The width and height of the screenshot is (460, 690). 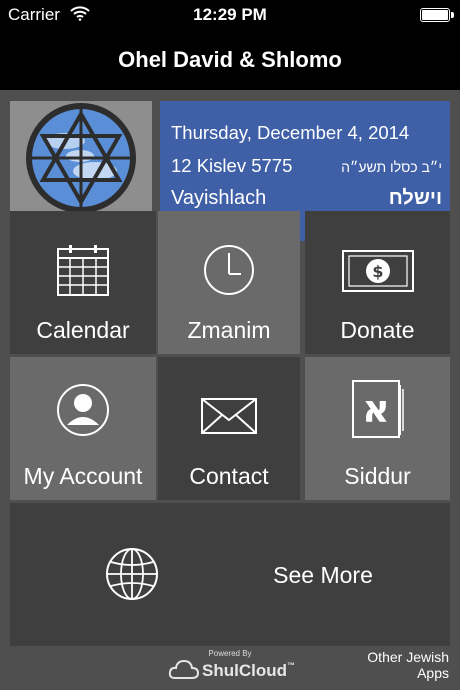 I want to click on nav-bar: Ohel David & Shlomo, so click(x=230, y=60).